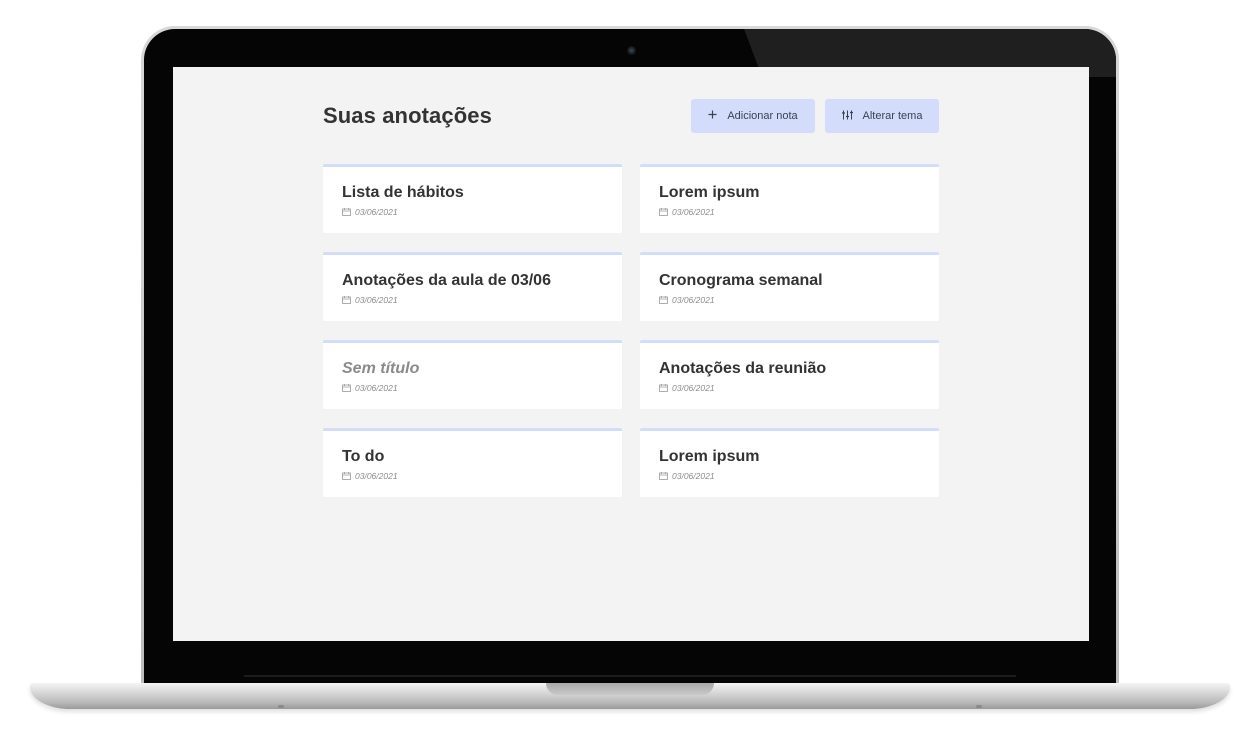 The width and height of the screenshot is (1260, 756). What do you see at coordinates (741, 280) in the screenshot?
I see `note-title: Cronograma semanal` at bounding box center [741, 280].